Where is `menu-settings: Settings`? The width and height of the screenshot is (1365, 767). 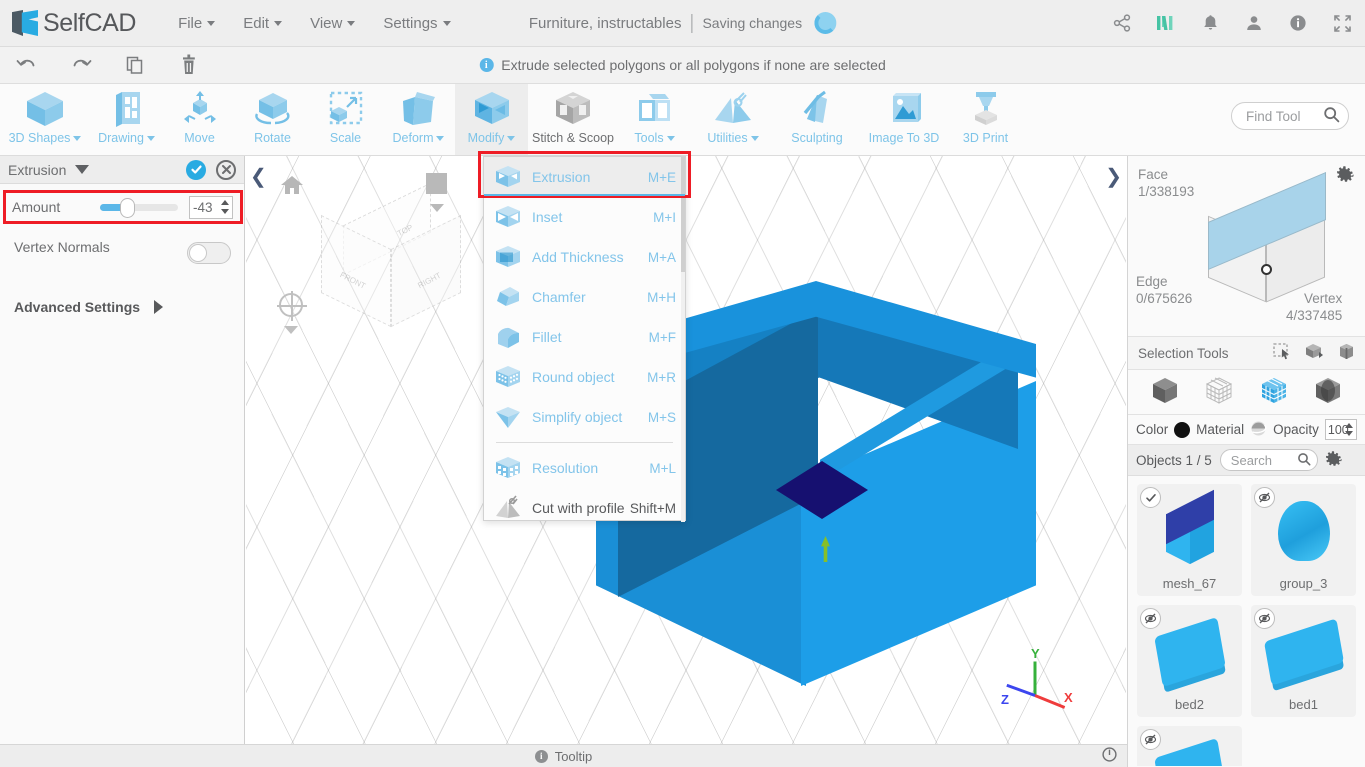 menu-settings: Settings is located at coordinates (416, 23).